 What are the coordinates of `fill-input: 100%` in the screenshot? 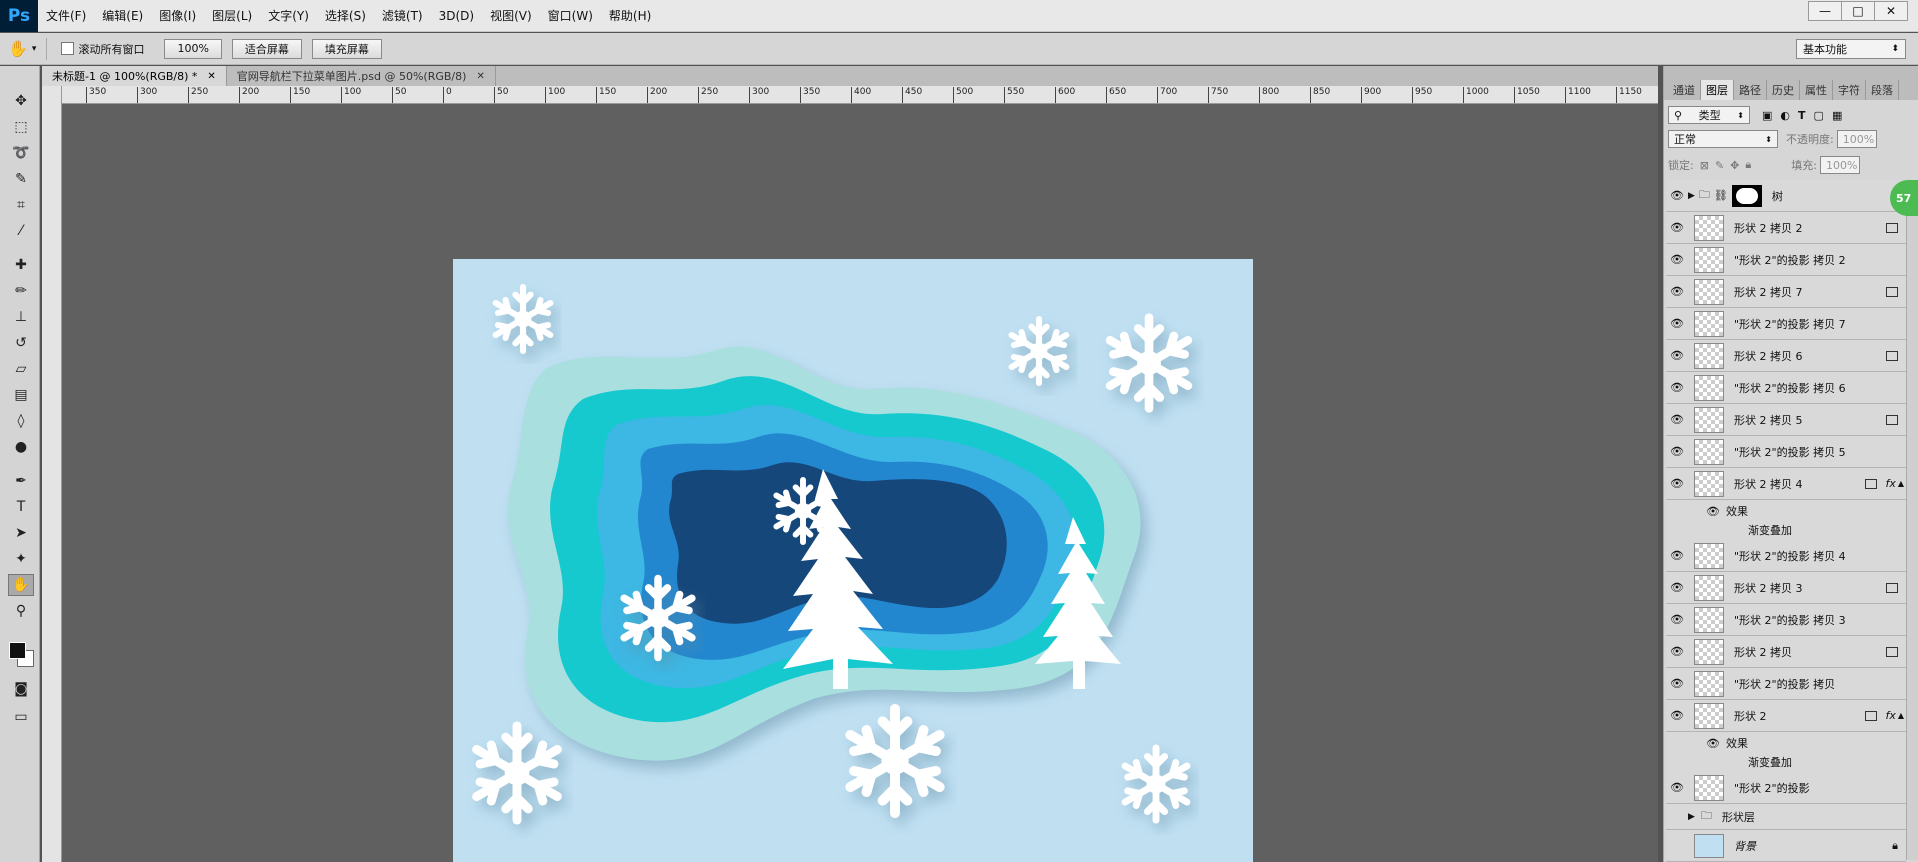 It's located at (1839, 165).